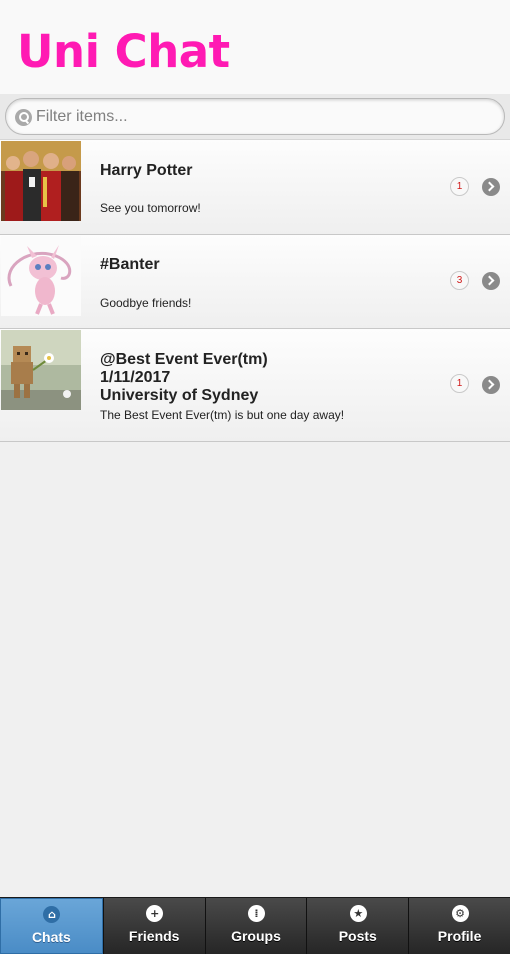 The height and width of the screenshot is (954, 510). What do you see at coordinates (51, 937) in the screenshot?
I see `tab-label: Chats` at bounding box center [51, 937].